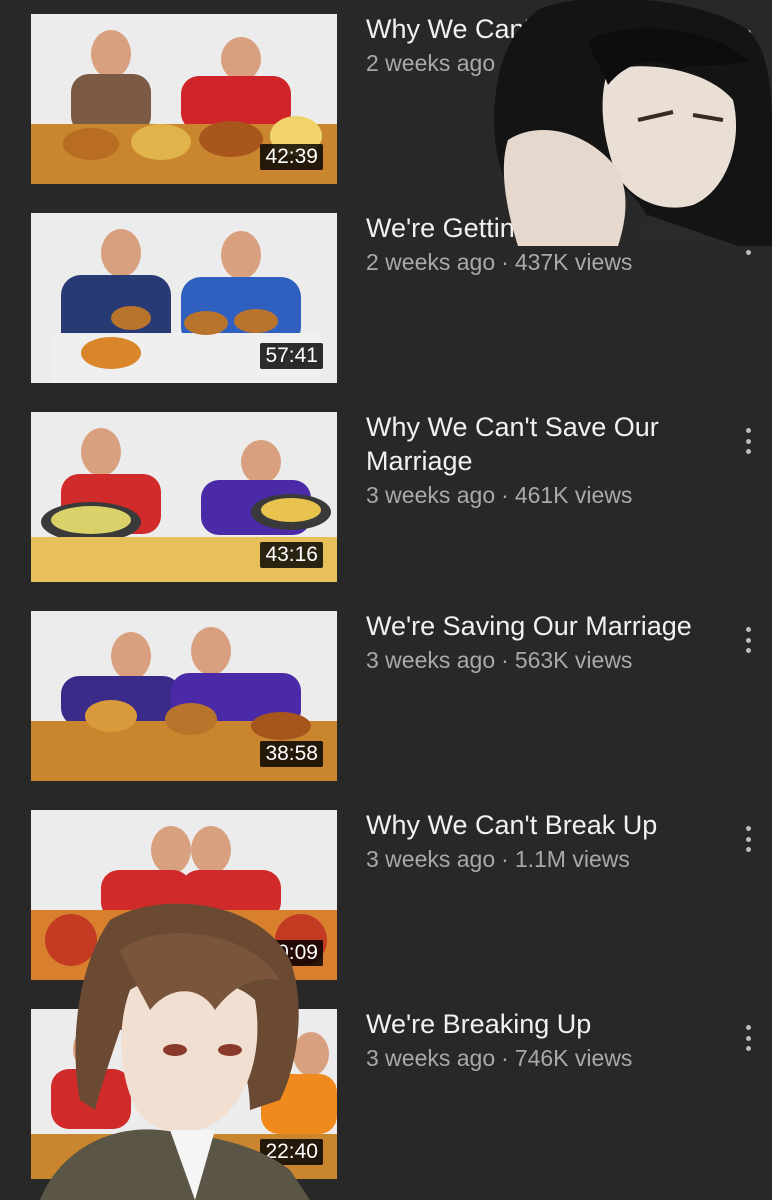  What do you see at coordinates (184, 497) in the screenshot?
I see `video-thumbnail: 43:16` at bounding box center [184, 497].